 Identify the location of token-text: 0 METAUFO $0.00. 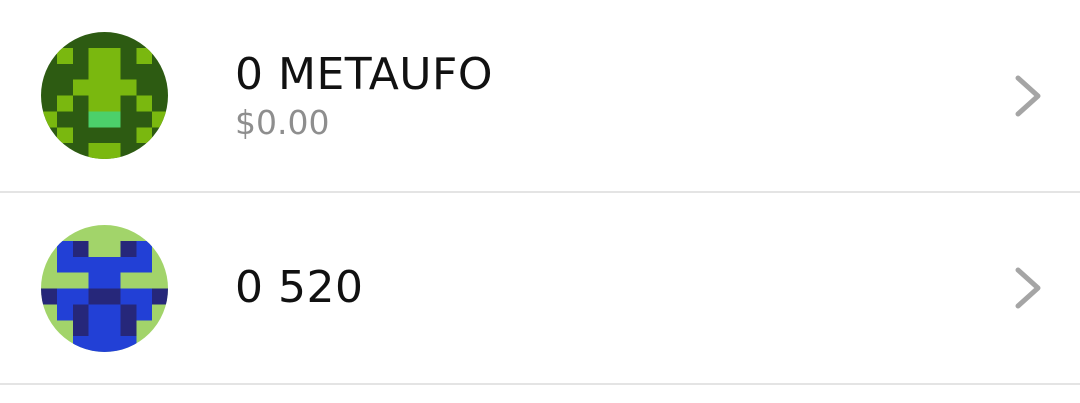
(364, 96).